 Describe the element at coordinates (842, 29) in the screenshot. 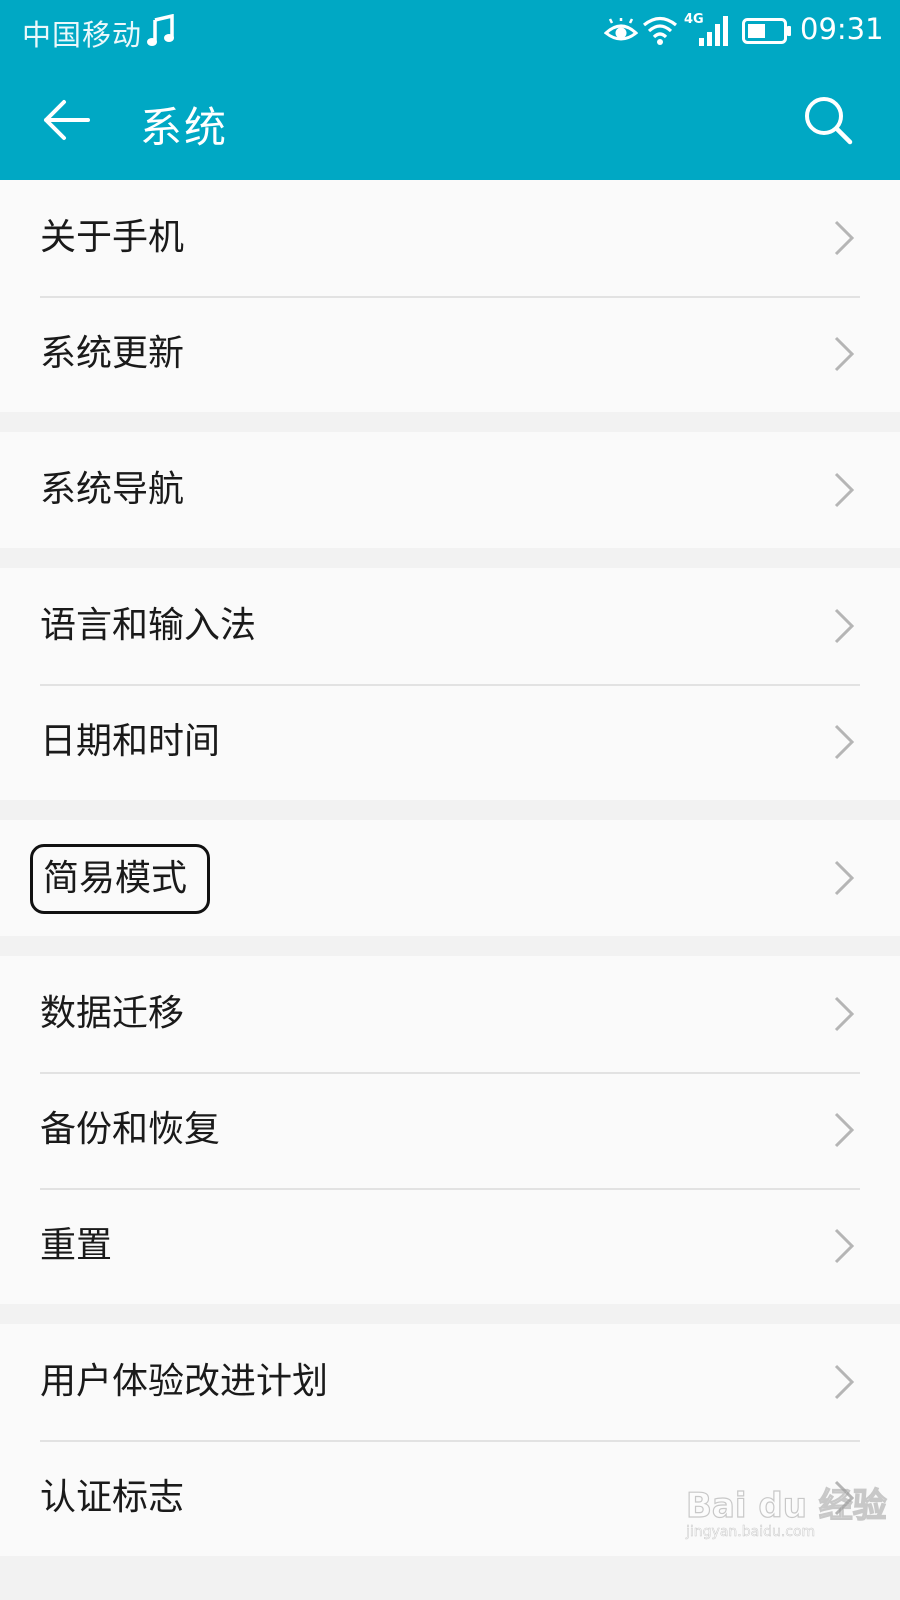

I see `status-time: 09:31` at that location.